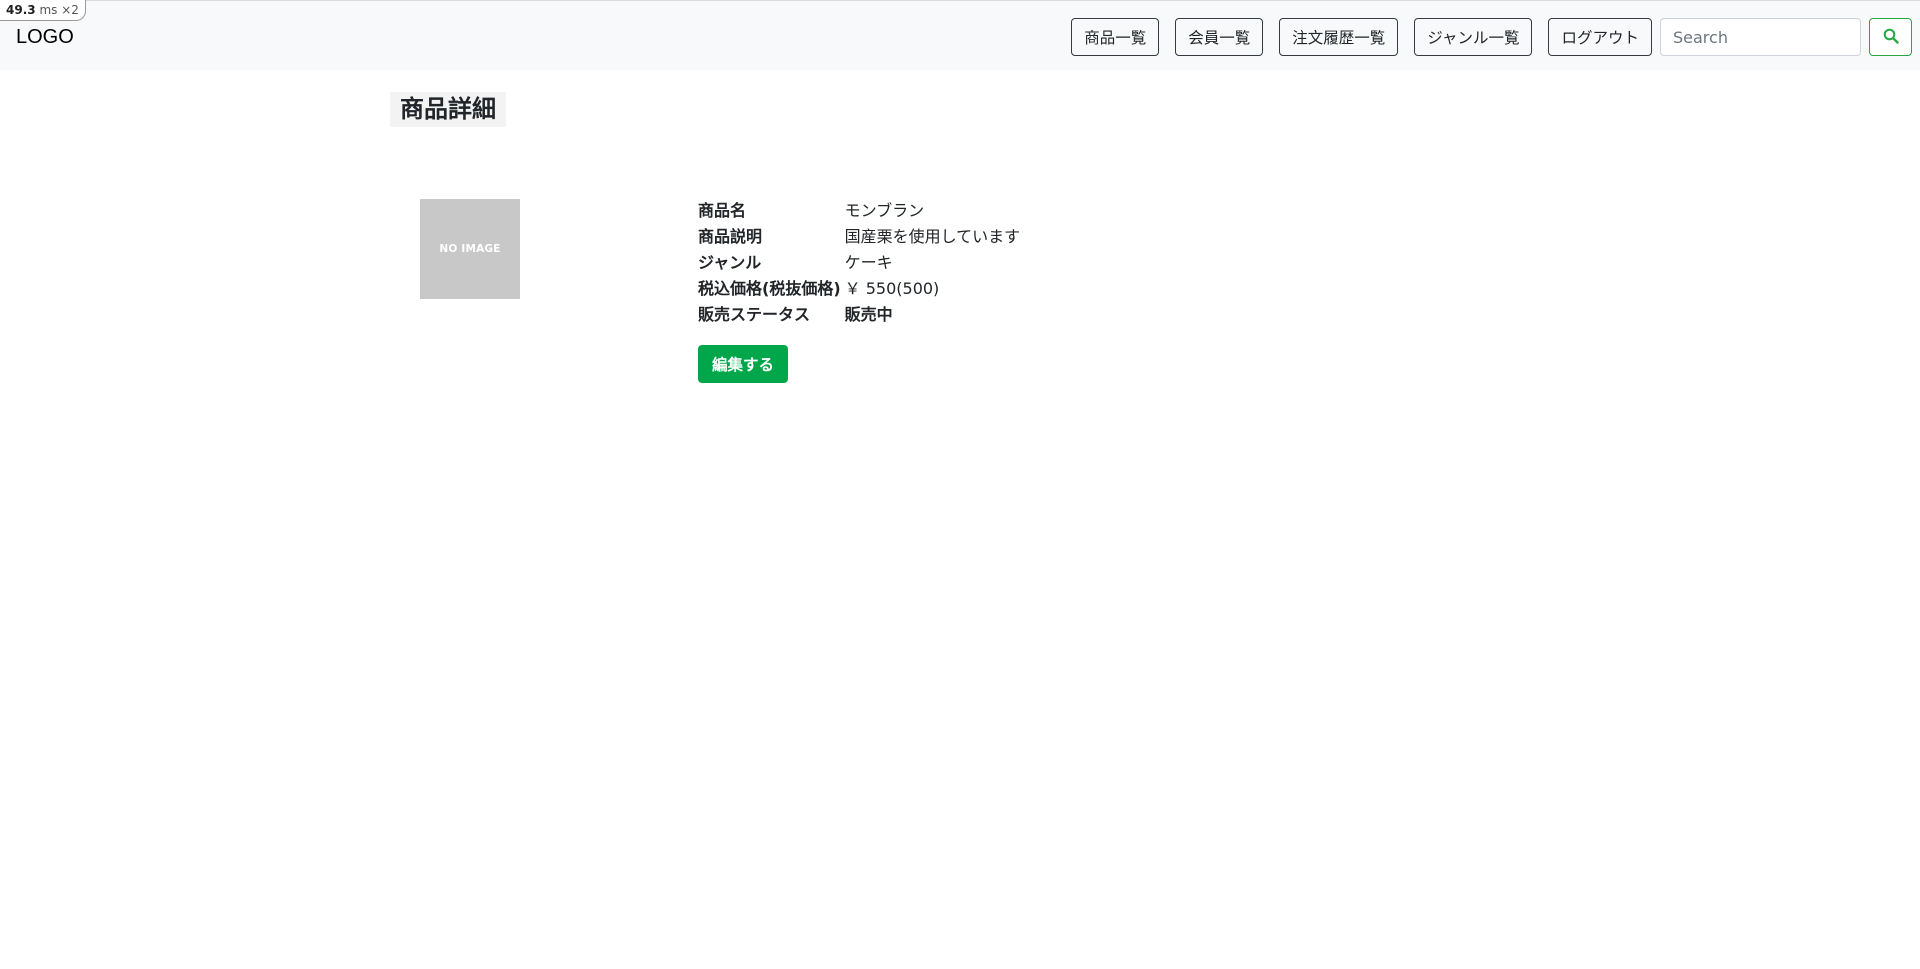 The height and width of the screenshot is (969, 1920). Describe the element at coordinates (892, 288) in the screenshot. I see `detail-value-price: ￥ 550(500)` at that location.